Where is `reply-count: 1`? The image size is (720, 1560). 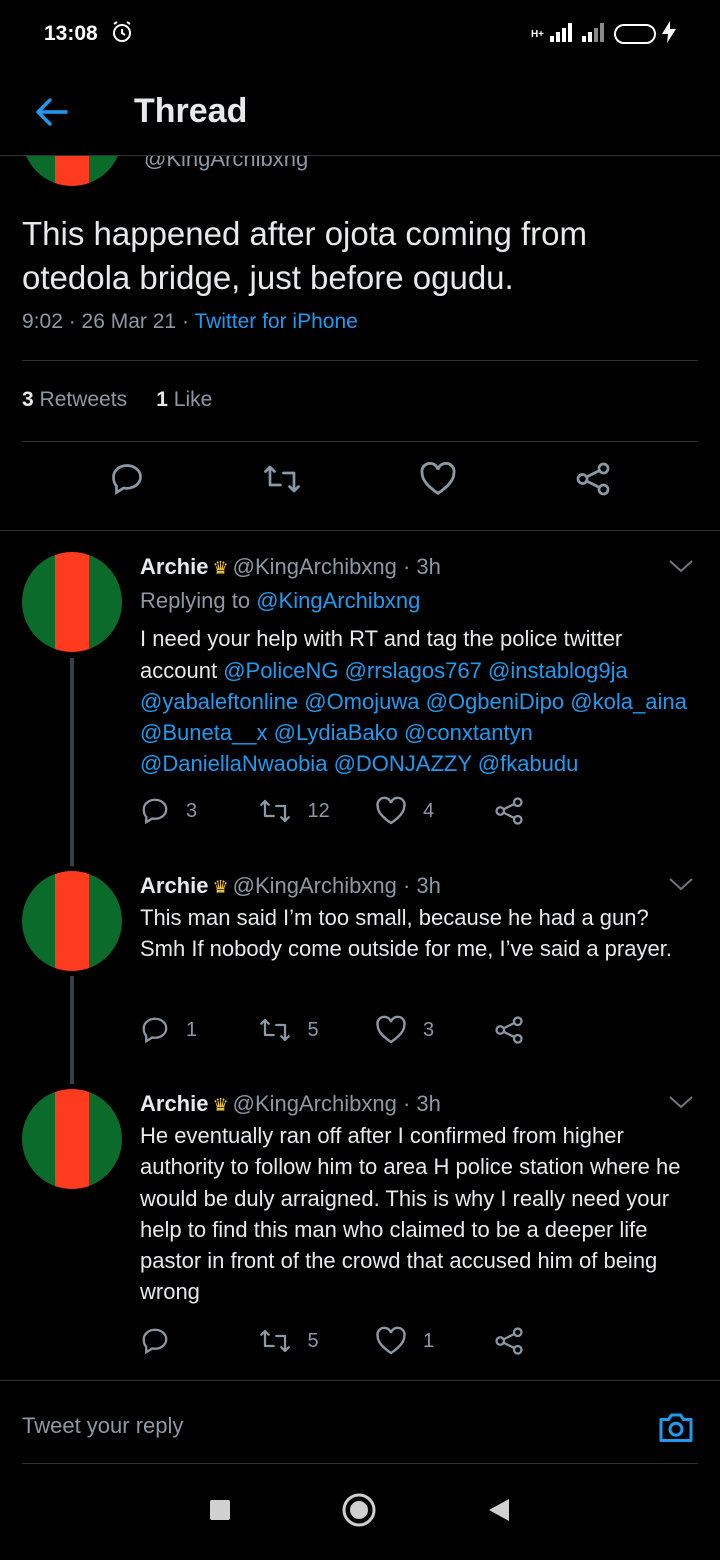 reply-count: 1 is located at coordinates (192, 1029).